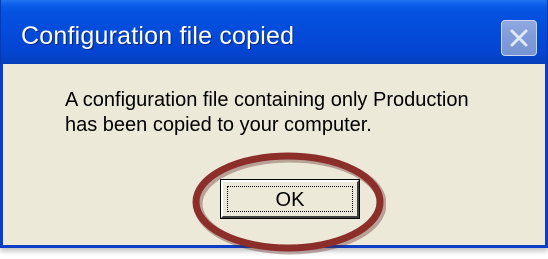  What do you see at coordinates (158, 36) in the screenshot?
I see `dialog-title: Configuration file copied` at bounding box center [158, 36].